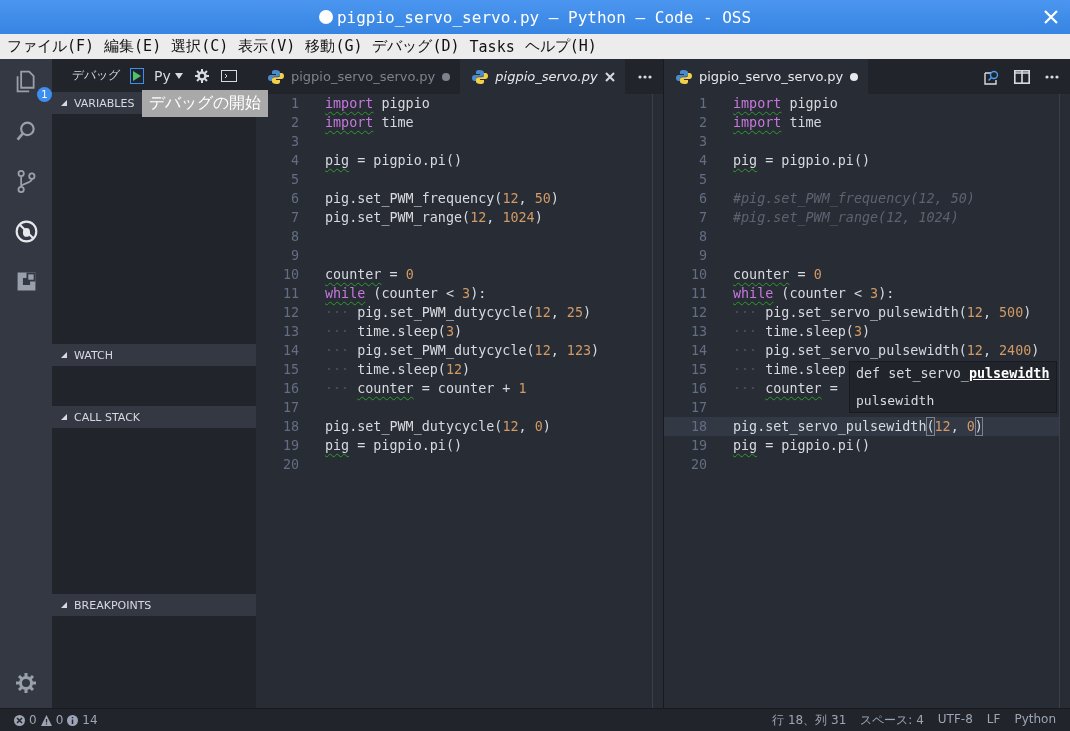  I want to click on debug-label: デバッグ, so click(96, 75).